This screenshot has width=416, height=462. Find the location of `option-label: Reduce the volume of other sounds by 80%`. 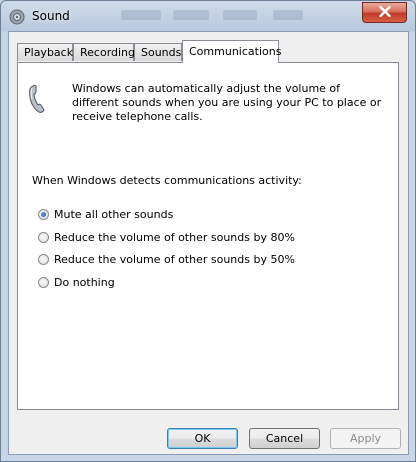

option-label: Reduce the volume of other sounds by 80% is located at coordinates (174, 237).